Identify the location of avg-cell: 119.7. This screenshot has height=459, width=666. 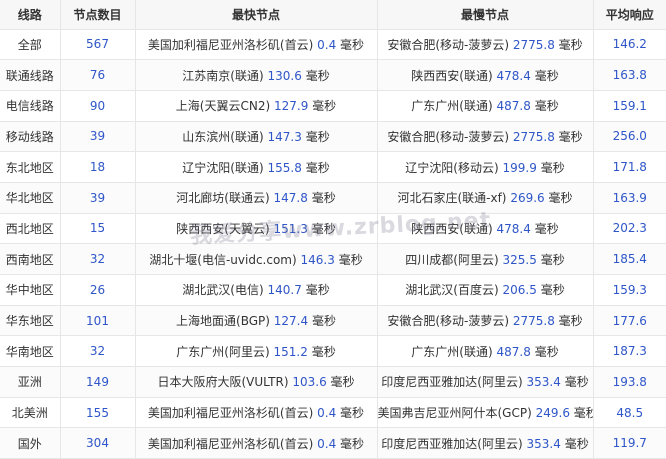
(629, 443).